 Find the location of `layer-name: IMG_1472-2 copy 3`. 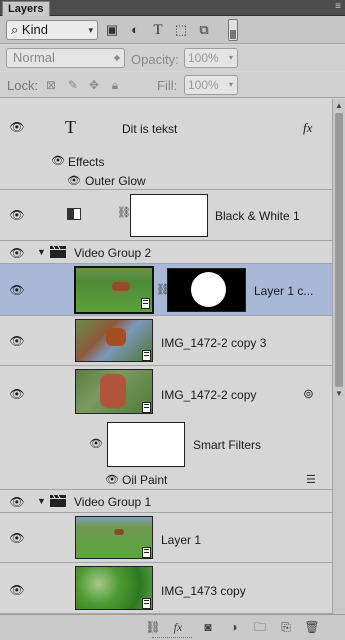

layer-name: IMG_1472-2 copy 3 is located at coordinates (213, 343).